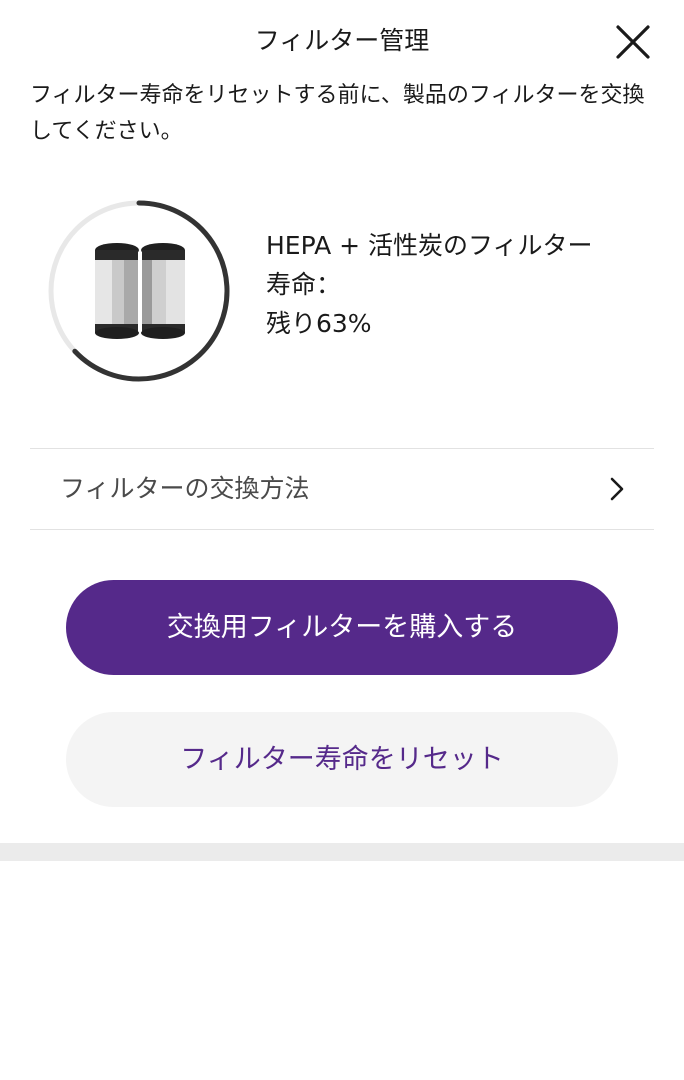 Image resolution: width=684 pixels, height=1080 pixels. I want to click on filter-life-remaining: 残り63%, so click(319, 323).